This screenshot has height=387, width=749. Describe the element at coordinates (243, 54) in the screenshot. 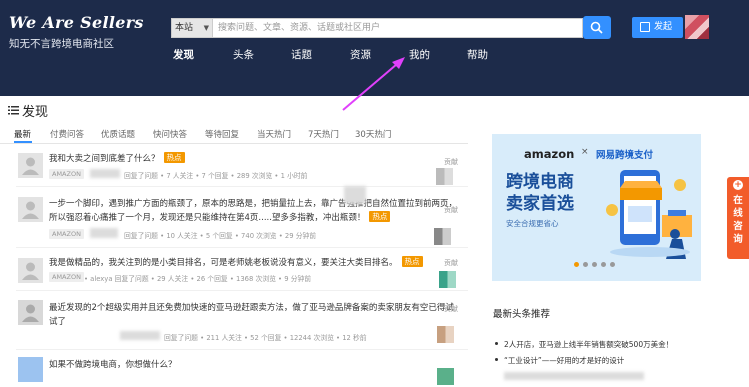

I see `nav-headlines: 头条` at that location.